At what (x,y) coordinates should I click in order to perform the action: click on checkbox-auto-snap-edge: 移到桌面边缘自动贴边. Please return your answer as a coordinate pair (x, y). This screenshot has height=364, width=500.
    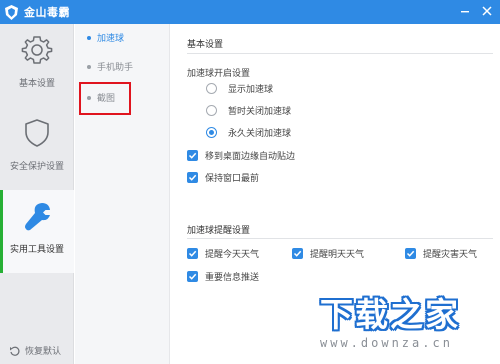
    Looking at the image, I should click on (241, 155).